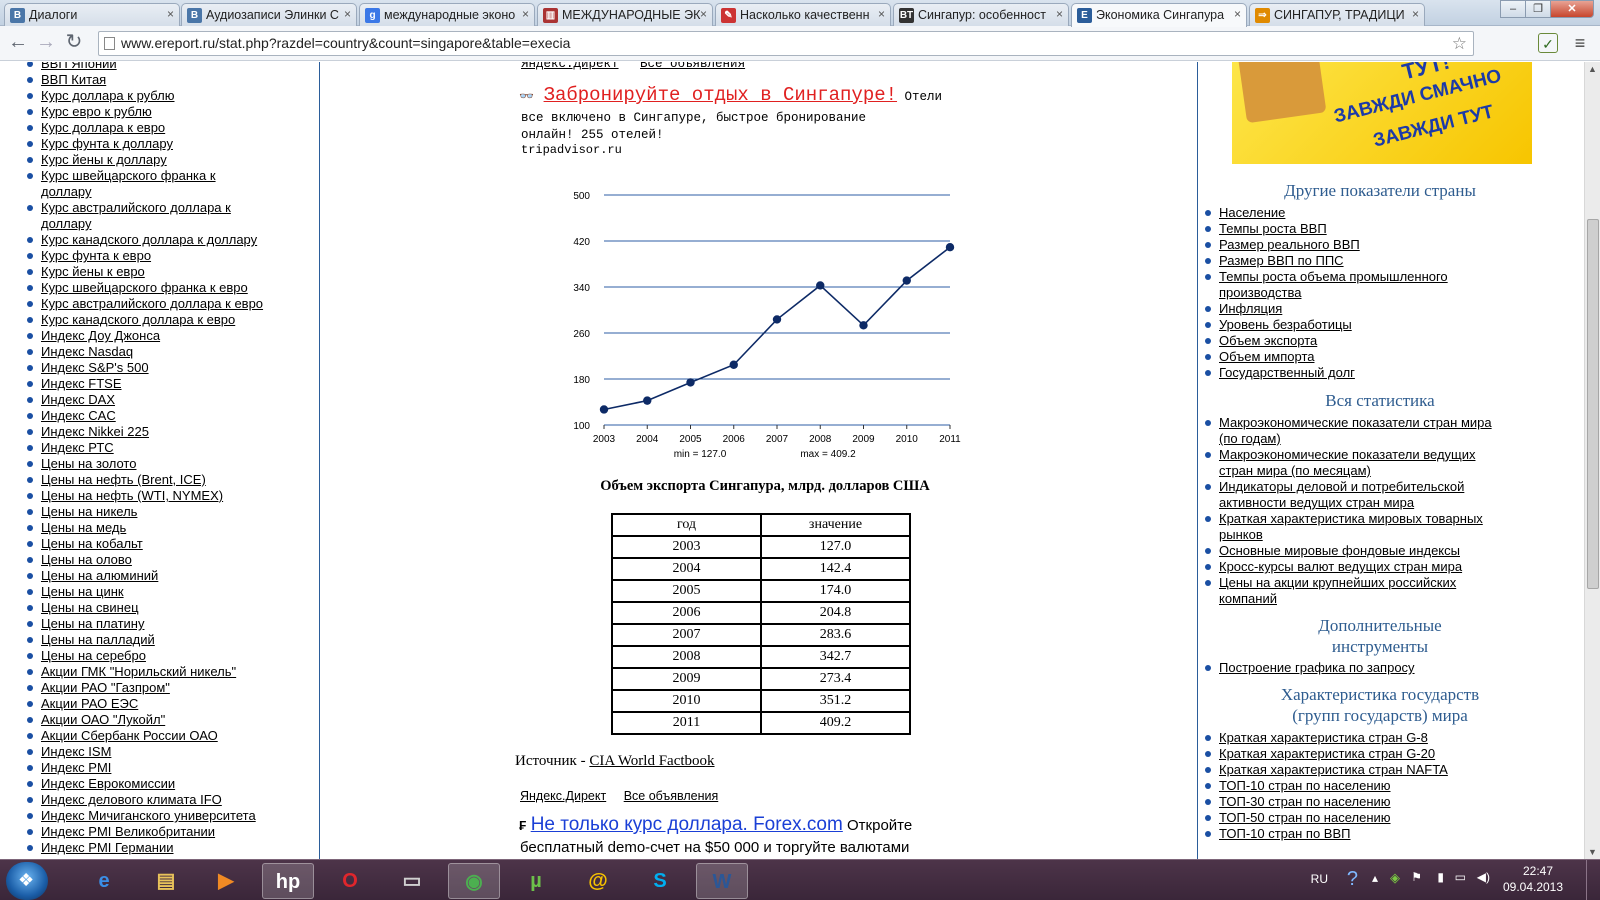 The height and width of the screenshot is (900, 1600). Describe the element at coordinates (99, 575) in the screenshot. I see `left-nav-link: Цены на алюминий` at that location.